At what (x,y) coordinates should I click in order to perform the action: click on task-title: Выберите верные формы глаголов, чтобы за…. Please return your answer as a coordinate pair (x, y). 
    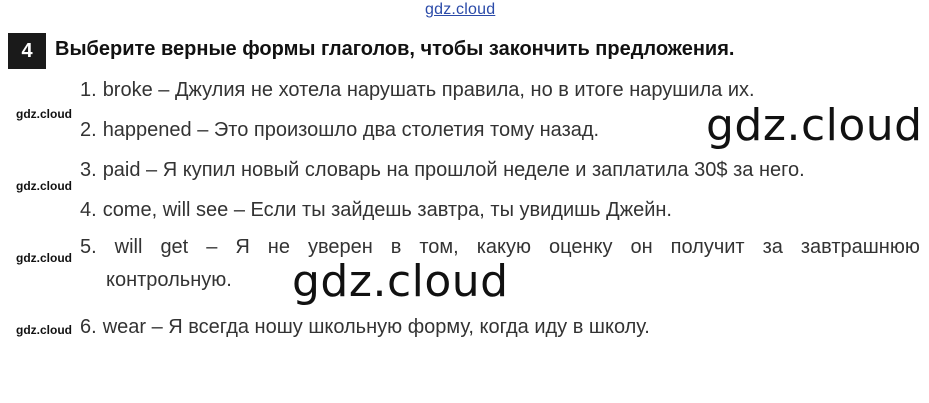
    Looking at the image, I should click on (395, 49).